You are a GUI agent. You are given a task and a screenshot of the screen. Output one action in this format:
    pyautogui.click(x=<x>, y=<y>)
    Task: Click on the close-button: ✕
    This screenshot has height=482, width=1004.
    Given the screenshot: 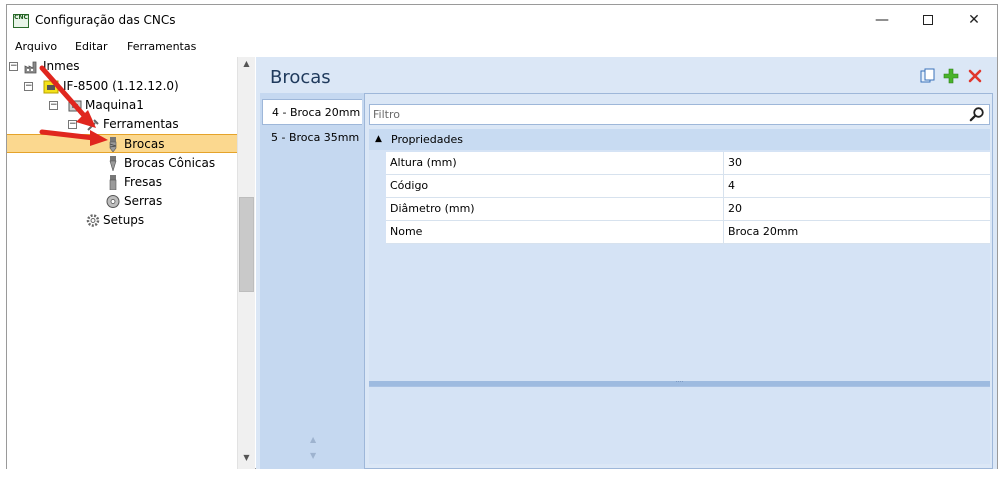 What is the action you would take?
    pyautogui.click(x=974, y=20)
    